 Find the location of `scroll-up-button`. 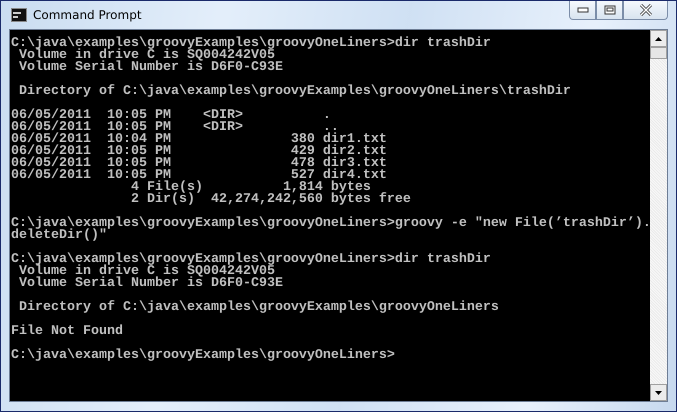

scroll-up-button is located at coordinates (658, 38).